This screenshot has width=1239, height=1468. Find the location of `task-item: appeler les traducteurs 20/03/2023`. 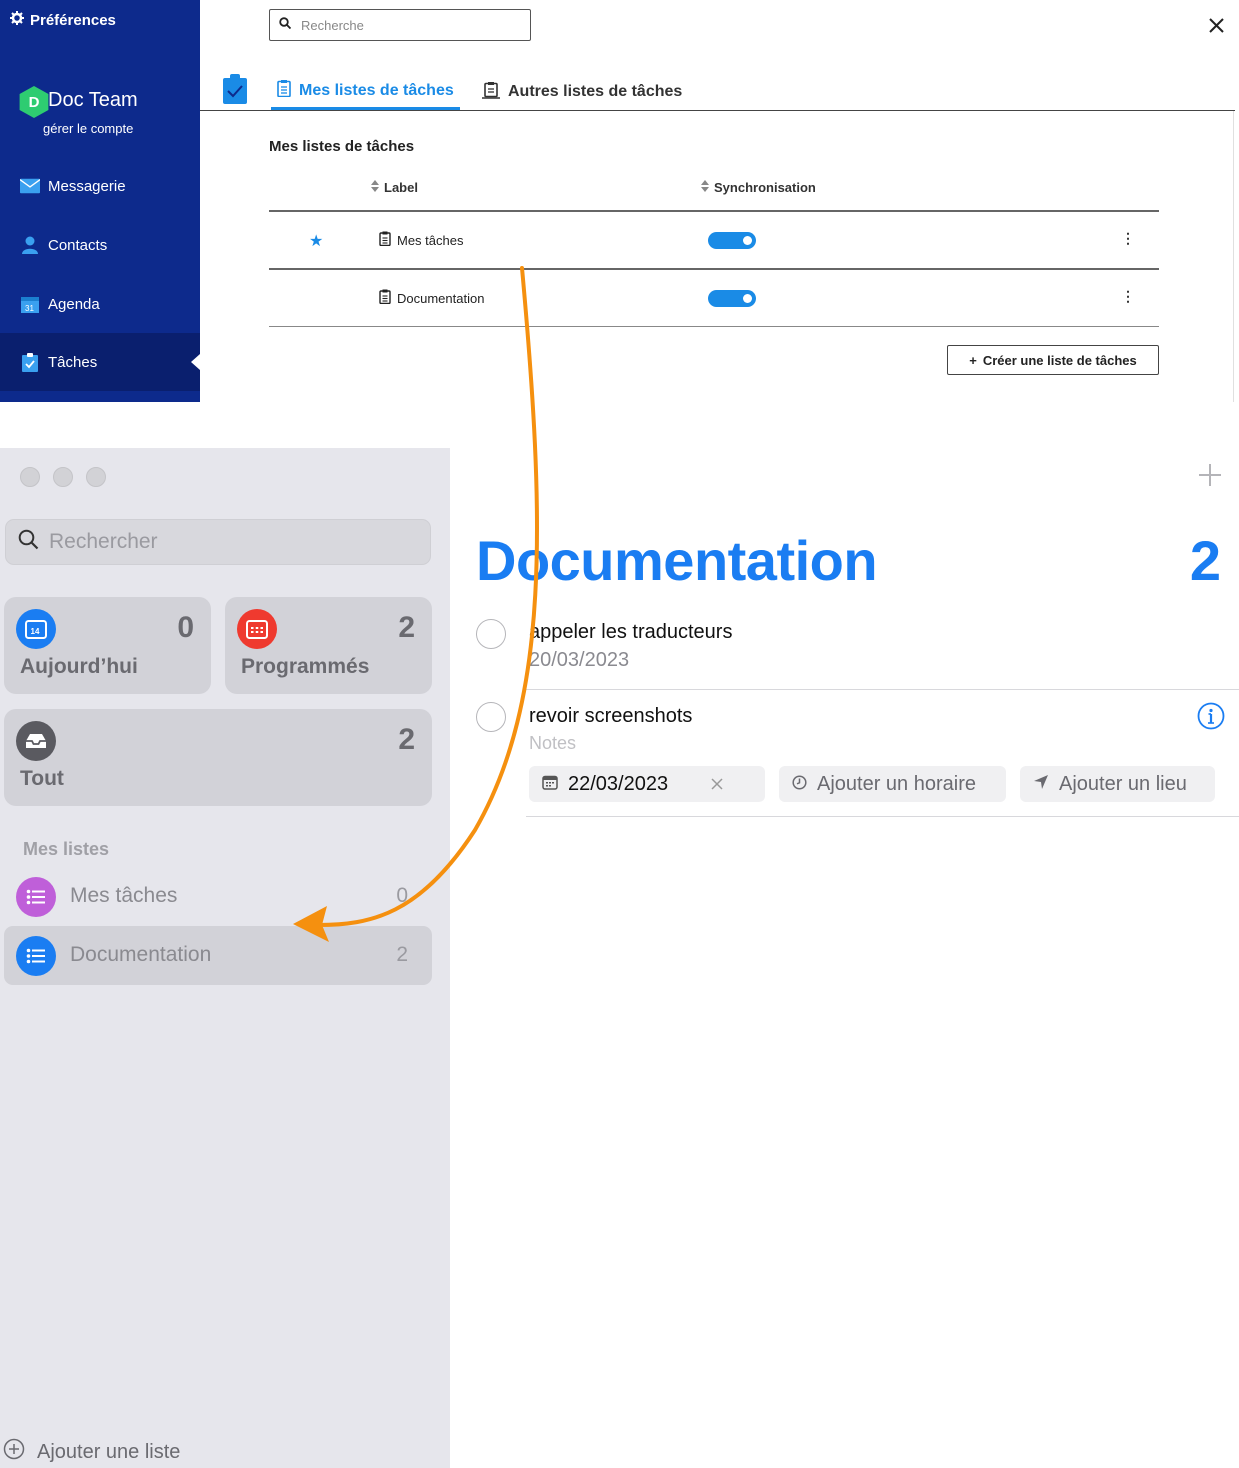

task-item: appeler les traducteurs 20/03/2023 is located at coordinates (844, 649).